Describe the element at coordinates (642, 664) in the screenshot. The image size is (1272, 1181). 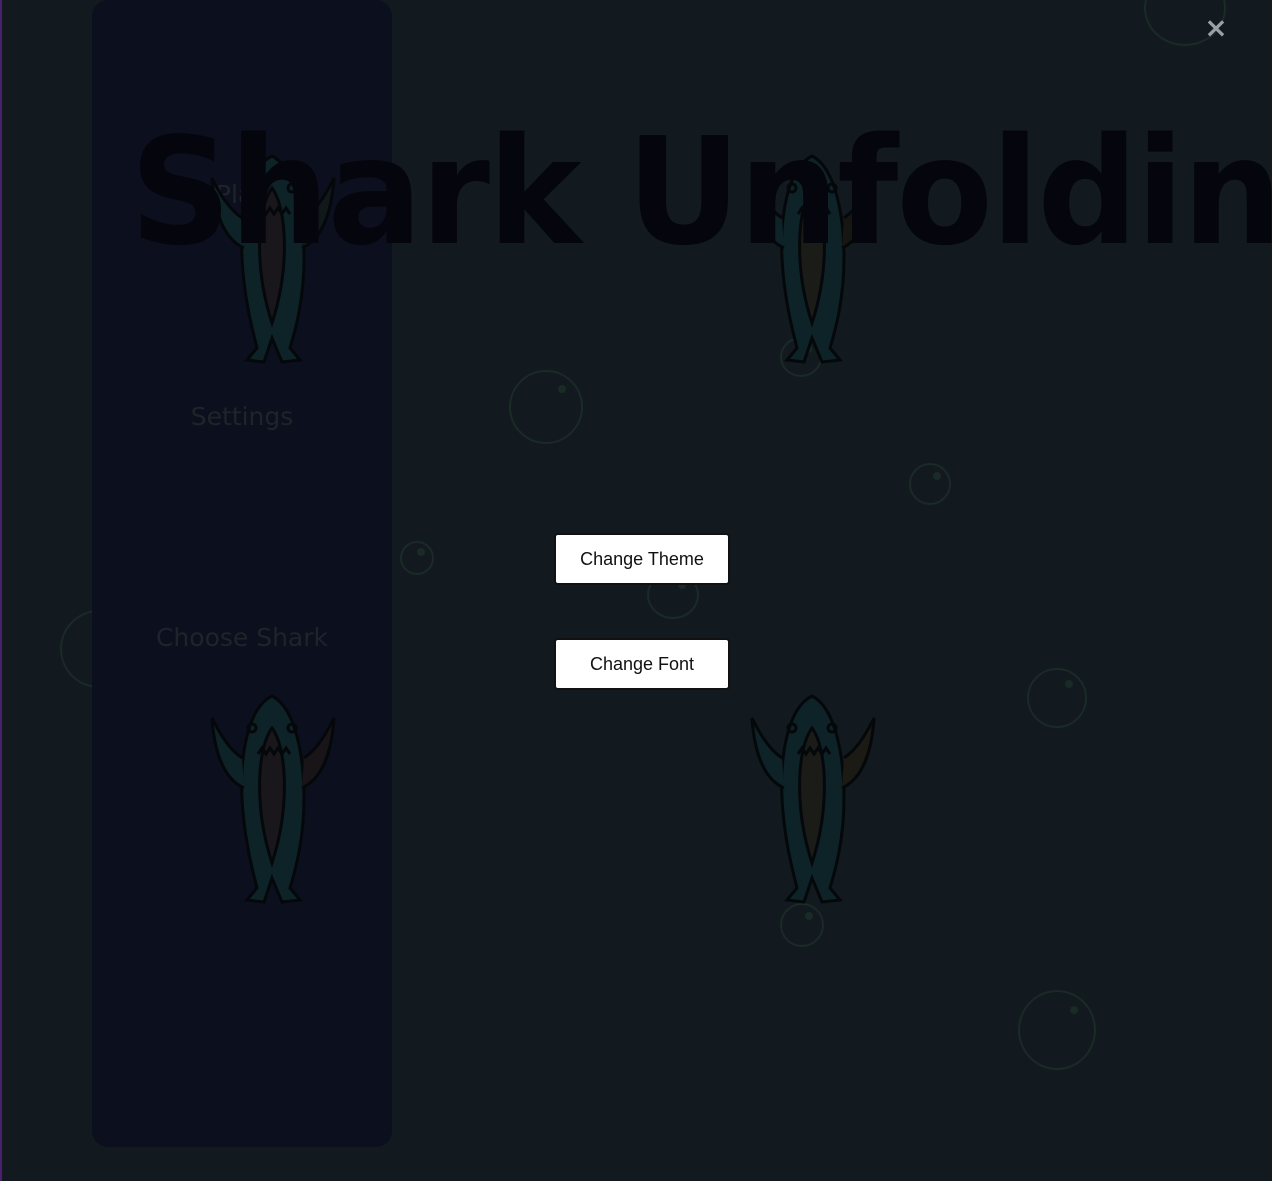
I see `change-font-button: Change Font` at that location.